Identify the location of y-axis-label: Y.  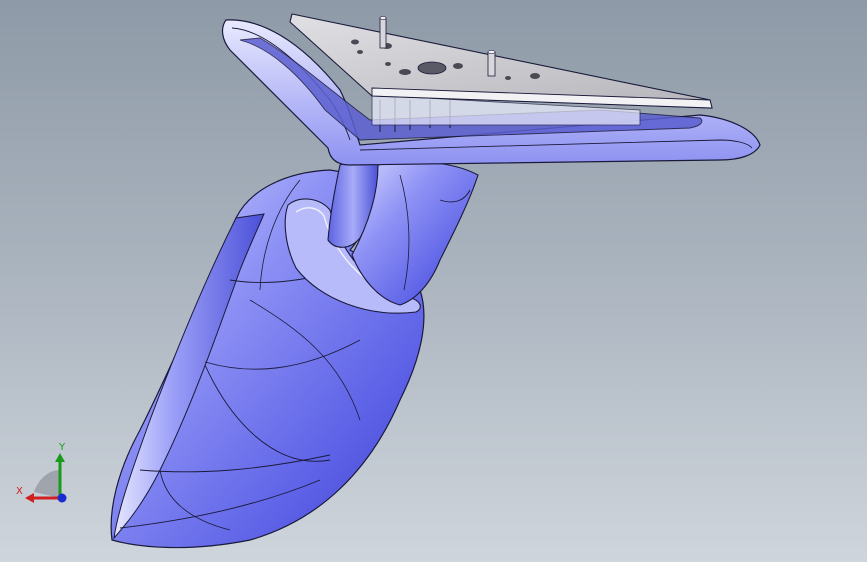
(62, 447).